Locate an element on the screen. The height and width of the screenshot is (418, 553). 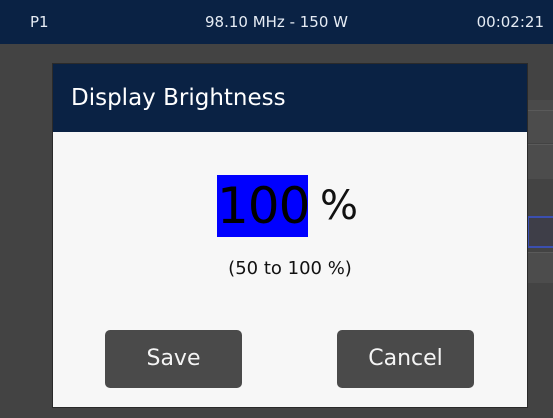
frequency-power-readout: 98.10 MHz - 150 W is located at coordinates (276, 22).